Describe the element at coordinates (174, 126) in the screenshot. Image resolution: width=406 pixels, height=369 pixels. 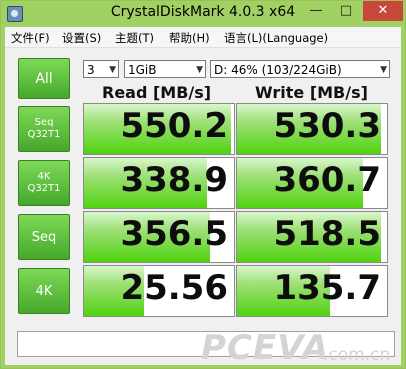
I see `read-speed-value: 550.2` at that location.